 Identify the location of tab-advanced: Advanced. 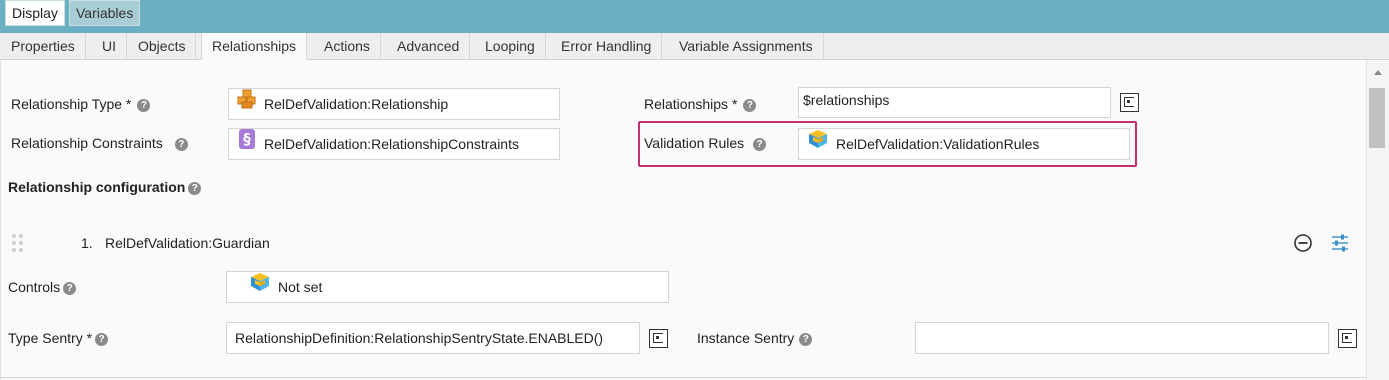
(429, 46).